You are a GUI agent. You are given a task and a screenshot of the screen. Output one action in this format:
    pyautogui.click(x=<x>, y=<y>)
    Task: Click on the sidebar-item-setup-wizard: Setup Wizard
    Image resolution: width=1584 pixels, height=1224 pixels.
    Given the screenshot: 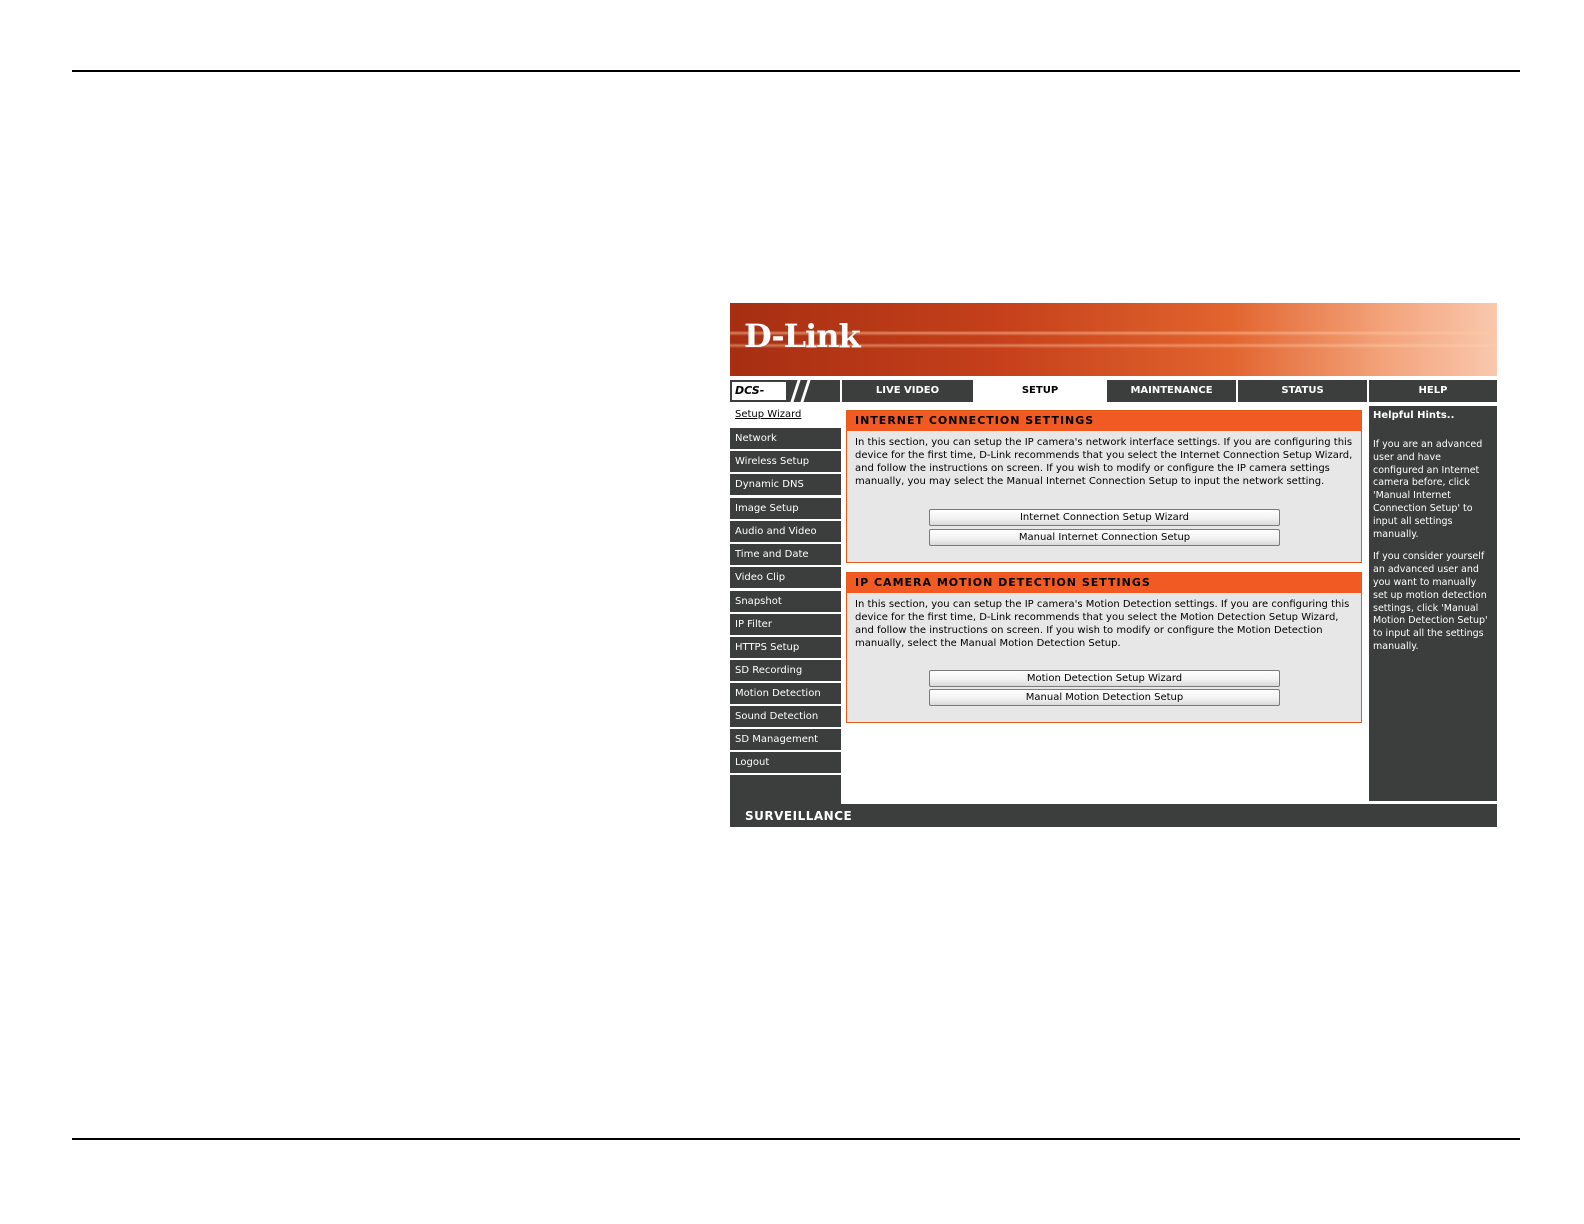 What is the action you would take?
    pyautogui.click(x=768, y=414)
    